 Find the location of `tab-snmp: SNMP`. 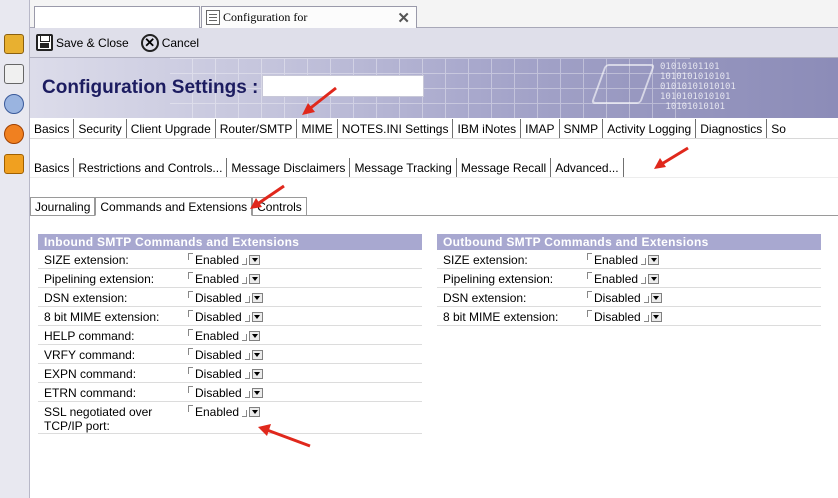

tab-snmp: SNMP is located at coordinates (582, 128).